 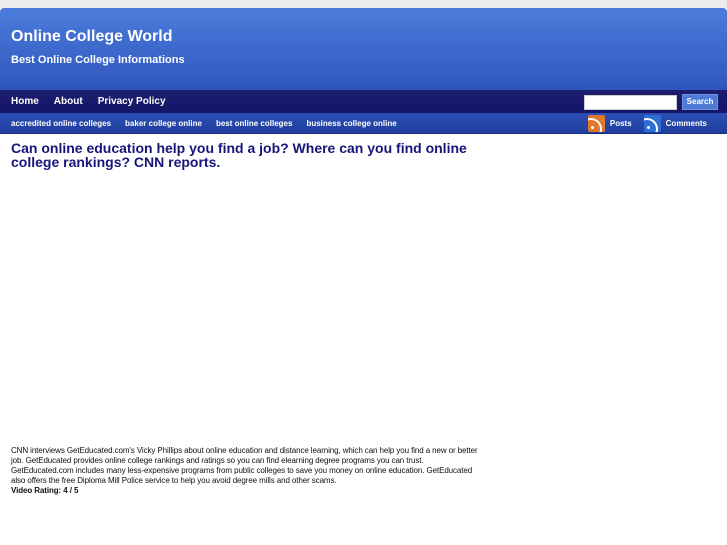 I want to click on search-button: Search, so click(x=700, y=102).